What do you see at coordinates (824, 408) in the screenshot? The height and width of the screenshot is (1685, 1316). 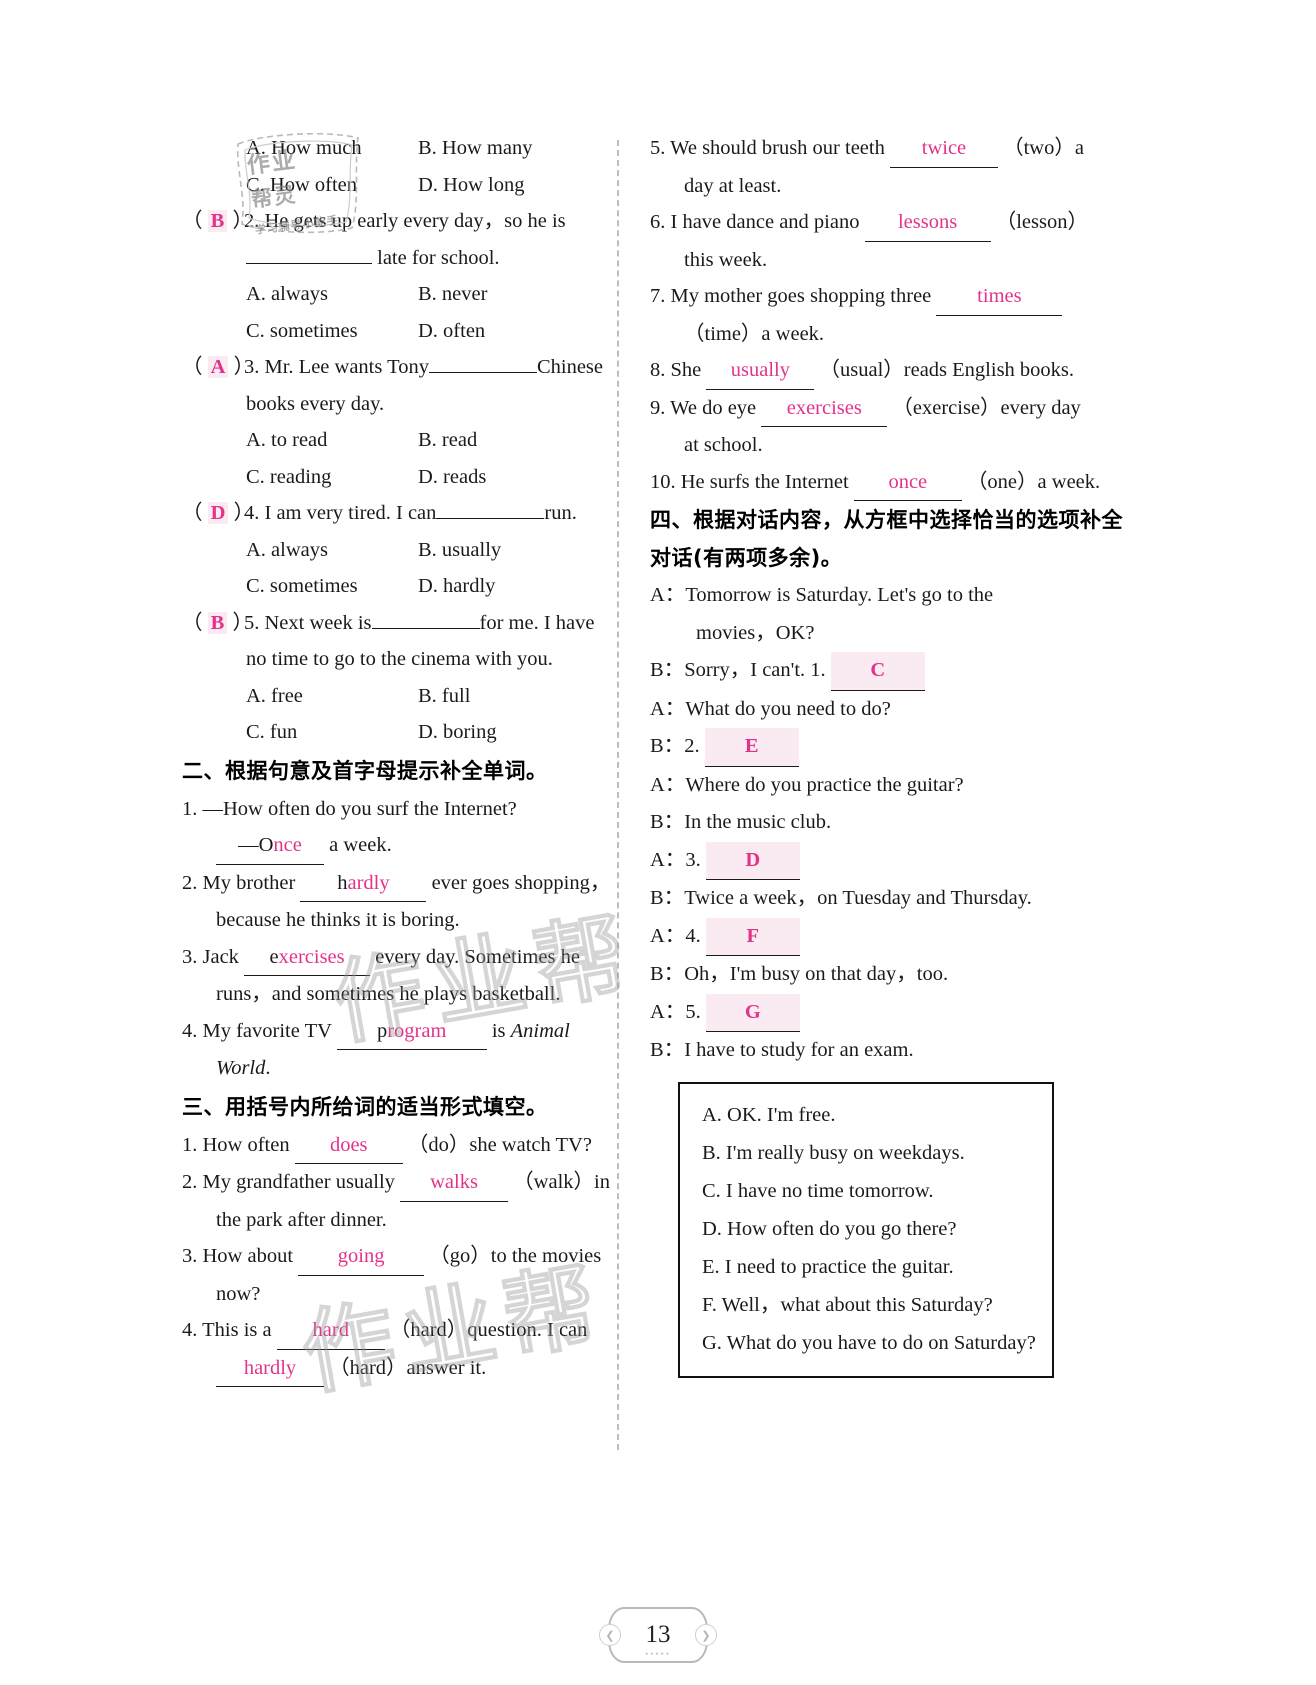 I see `s3-item-9-fill: exercises` at bounding box center [824, 408].